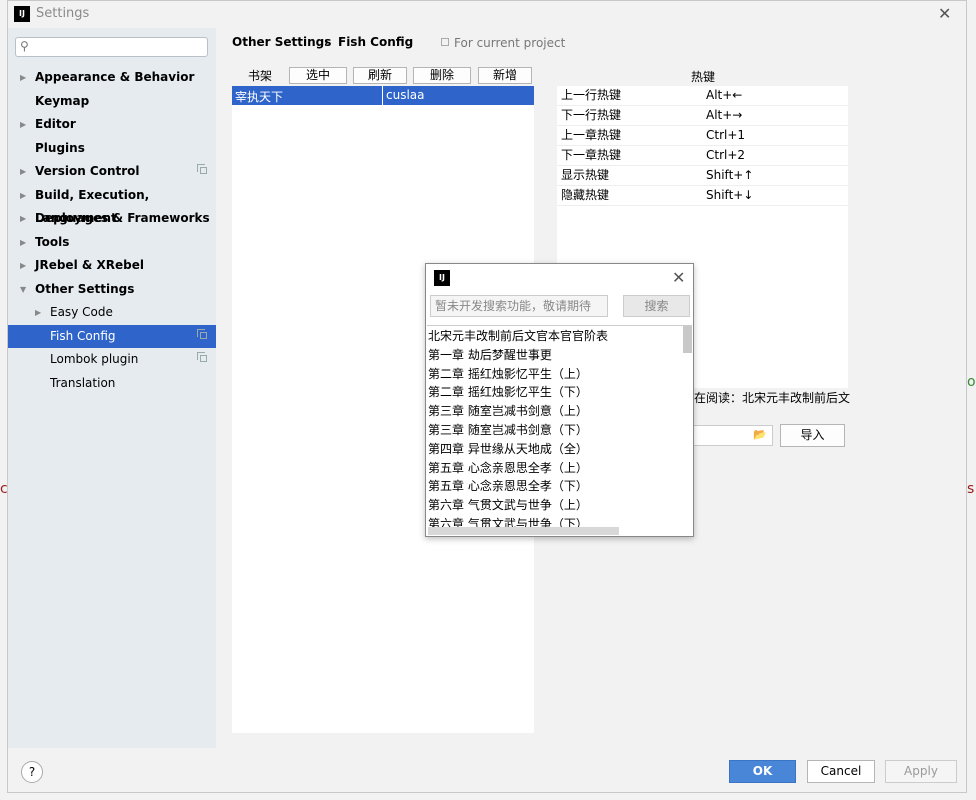 The width and height of the screenshot is (976, 800). What do you see at coordinates (81, 312) in the screenshot?
I see `sidebar-item-label: Easy Code` at bounding box center [81, 312].